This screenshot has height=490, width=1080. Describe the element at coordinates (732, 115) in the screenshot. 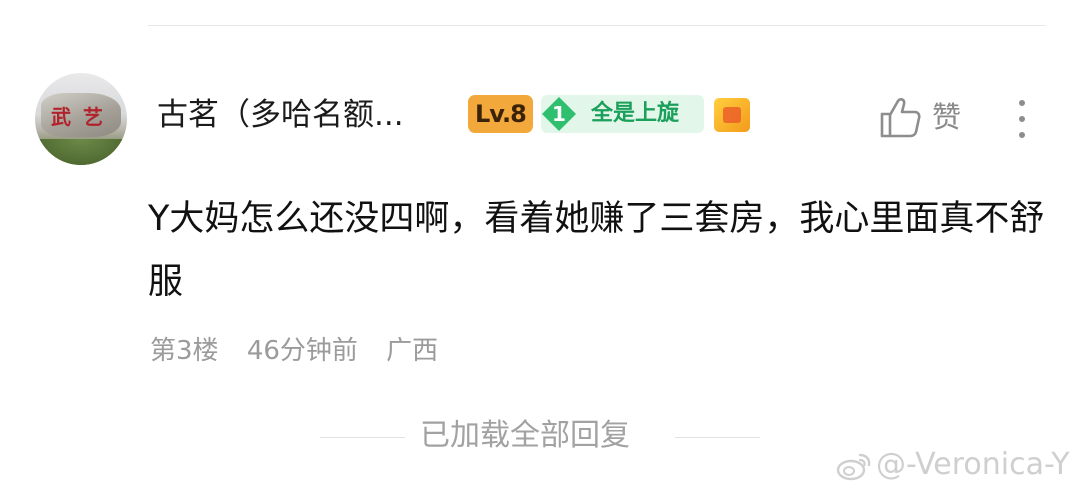

I see `medal-icon` at that location.